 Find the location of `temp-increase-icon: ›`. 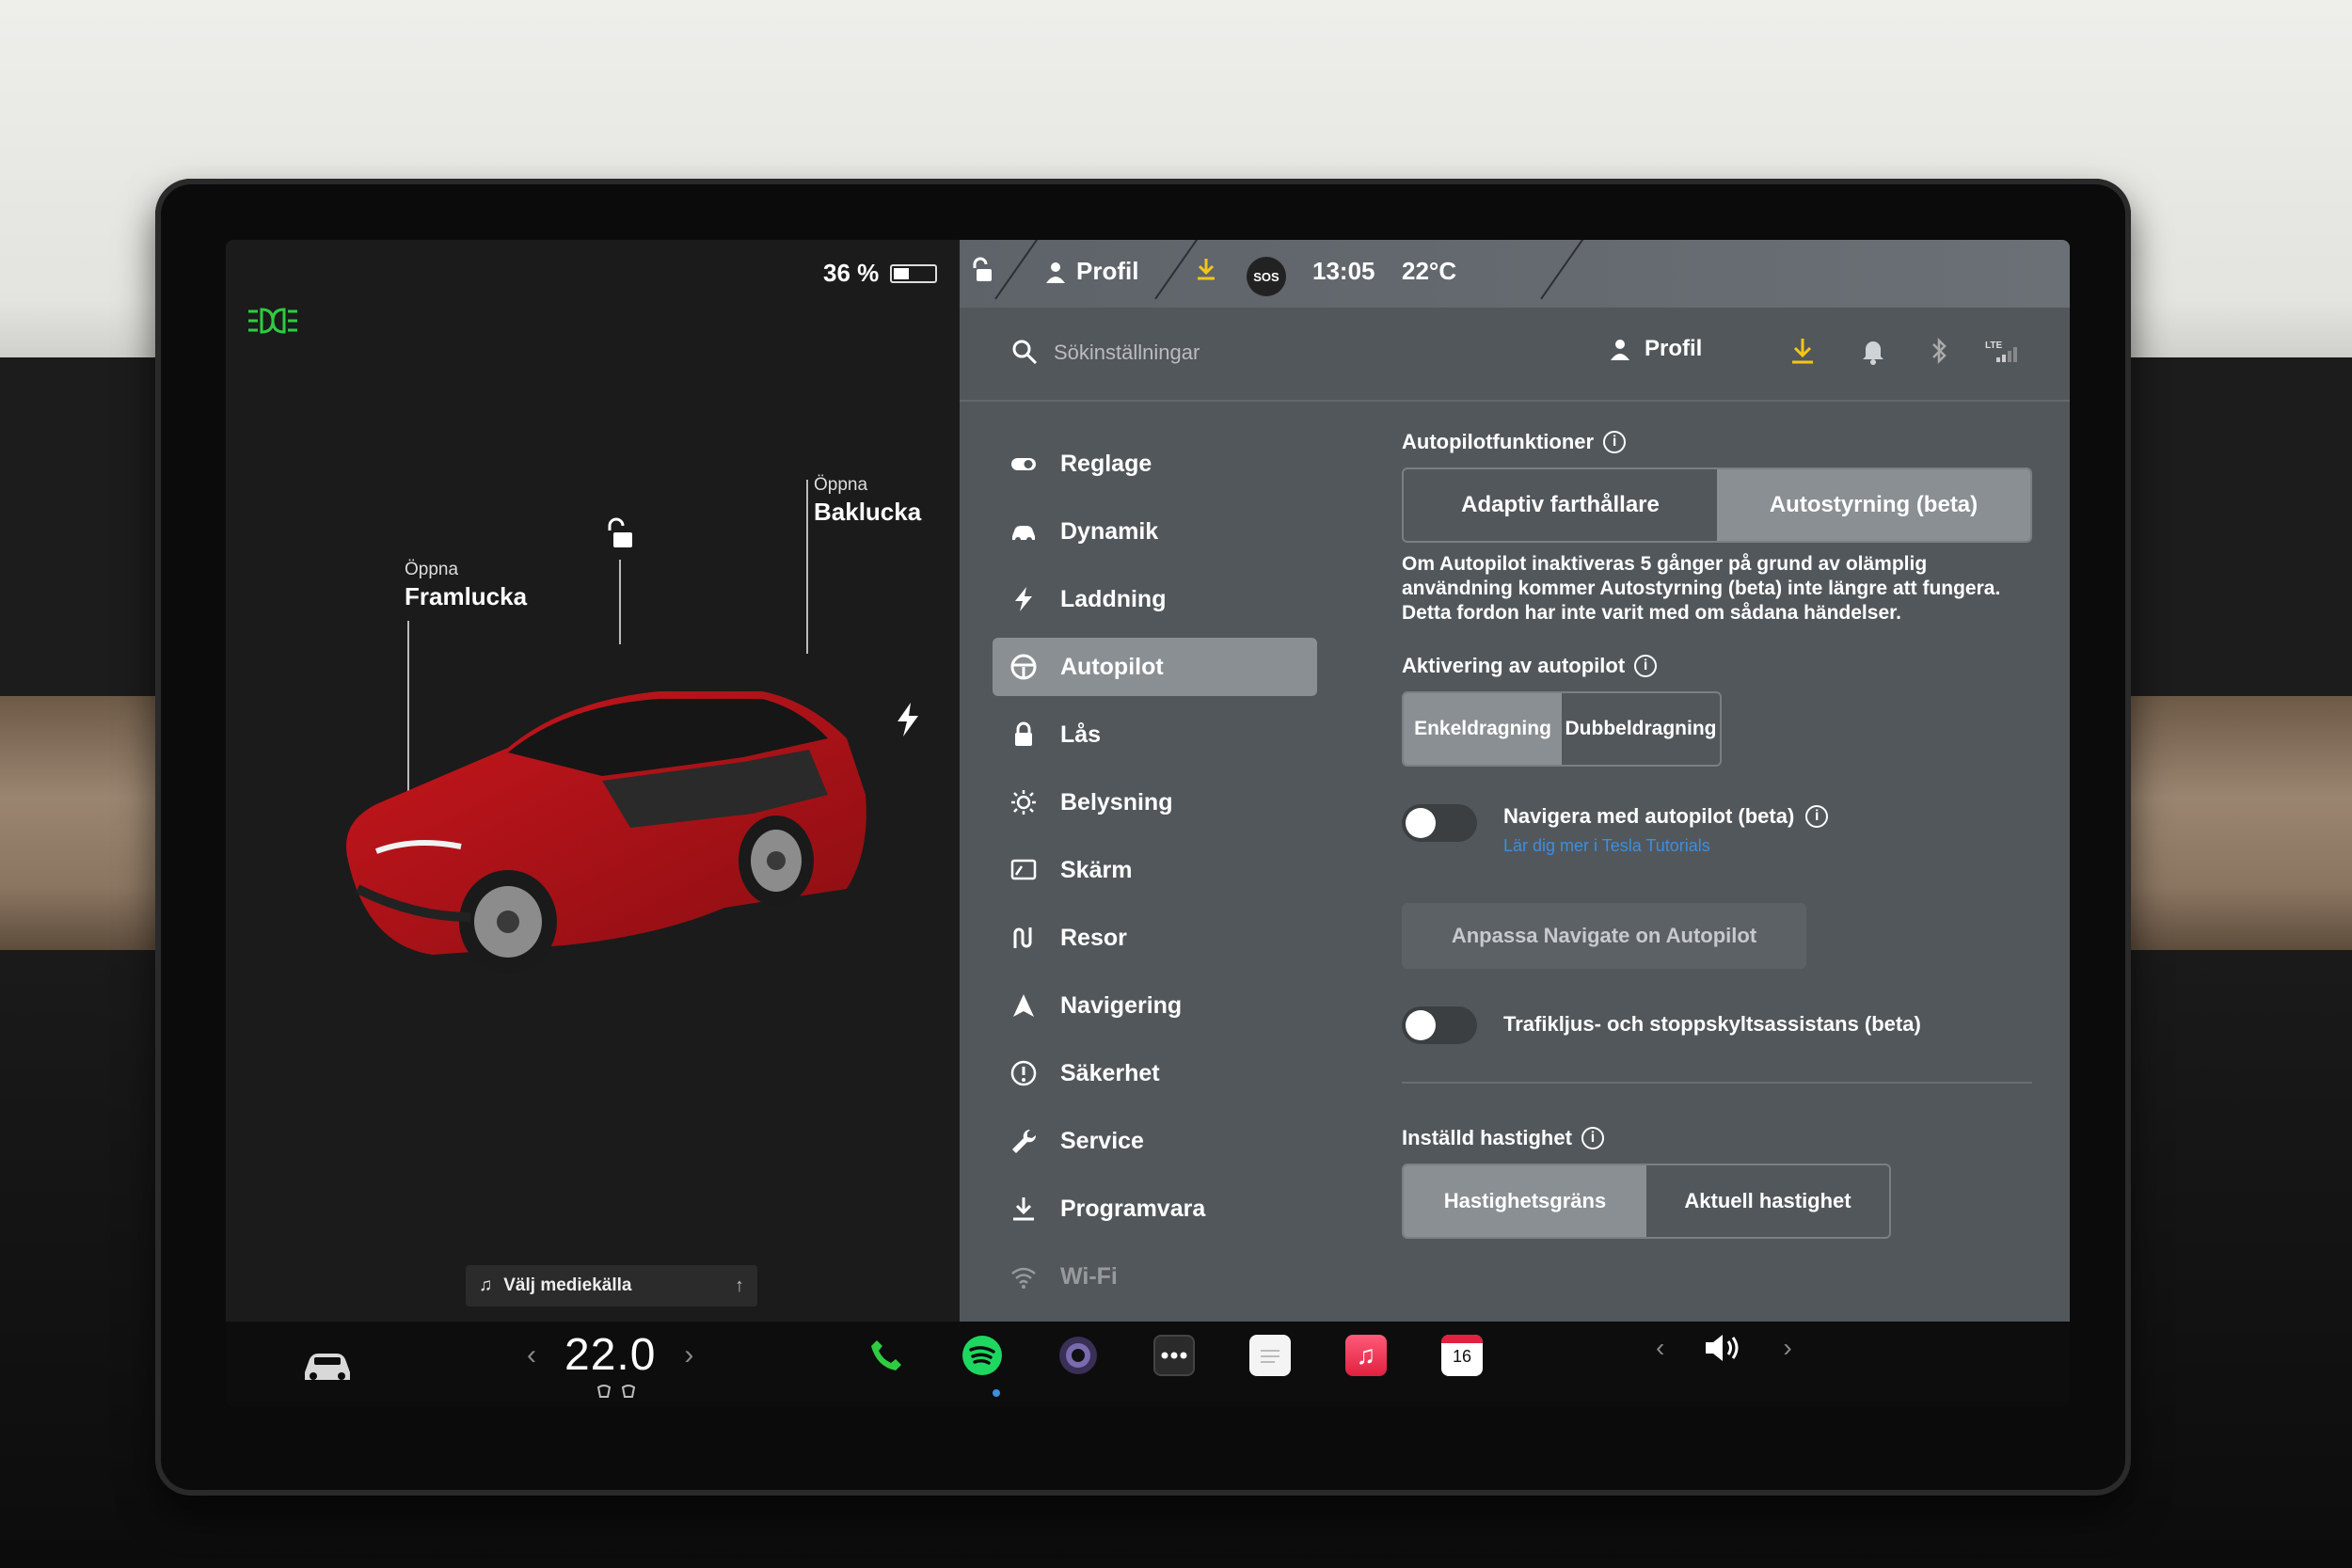

temp-increase-icon: › is located at coordinates (688, 1355).